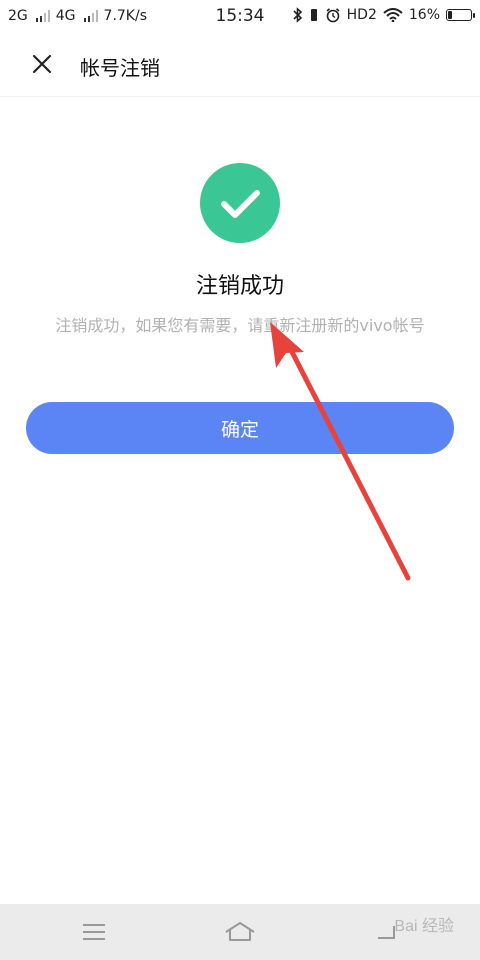  What do you see at coordinates (393, 15) in the screenshot?
I see `wifi-icon` at bounding box center [393, 15].